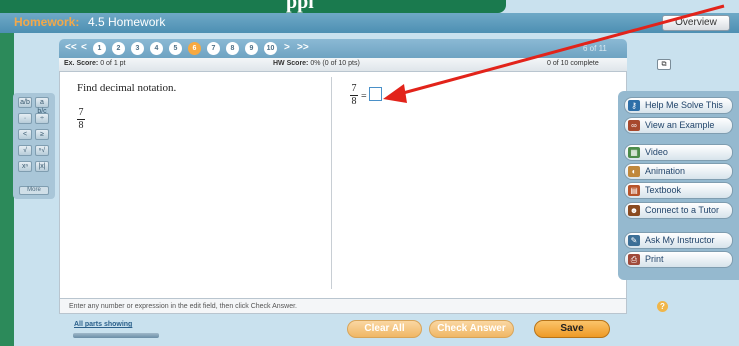 This screenshot has width=739, height=346. I want to click on question-5-button: 5, so click(175, 48).